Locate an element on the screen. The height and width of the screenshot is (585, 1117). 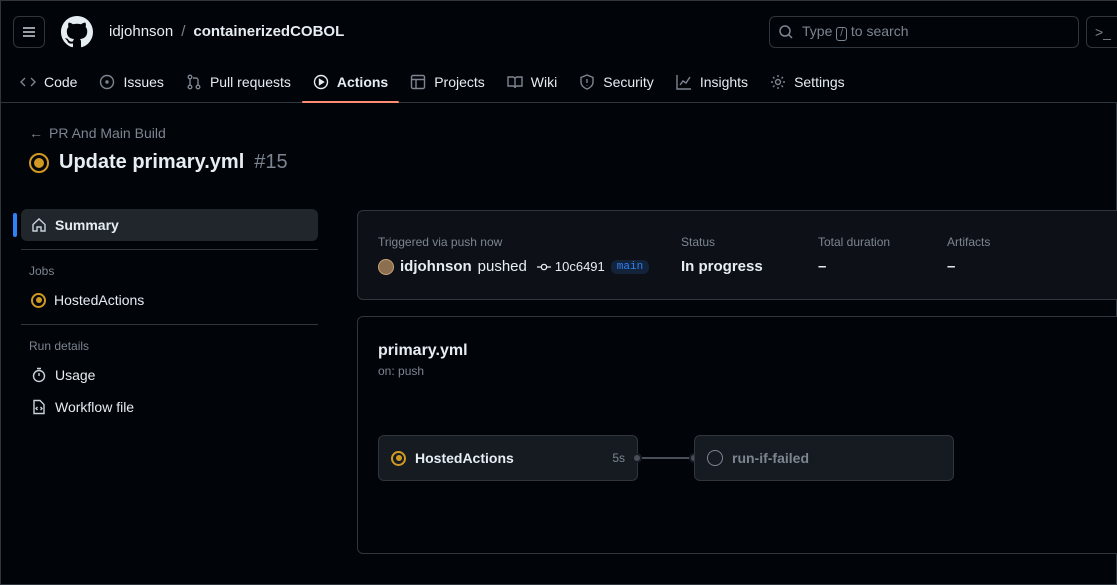
tab-code-label: Code is located at coordinates (61, 82).